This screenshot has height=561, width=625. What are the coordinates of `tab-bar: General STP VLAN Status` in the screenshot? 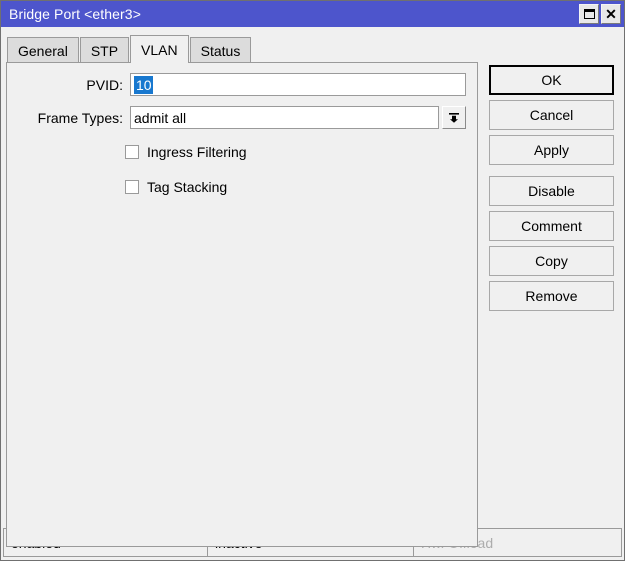 It's located at (129, 49).